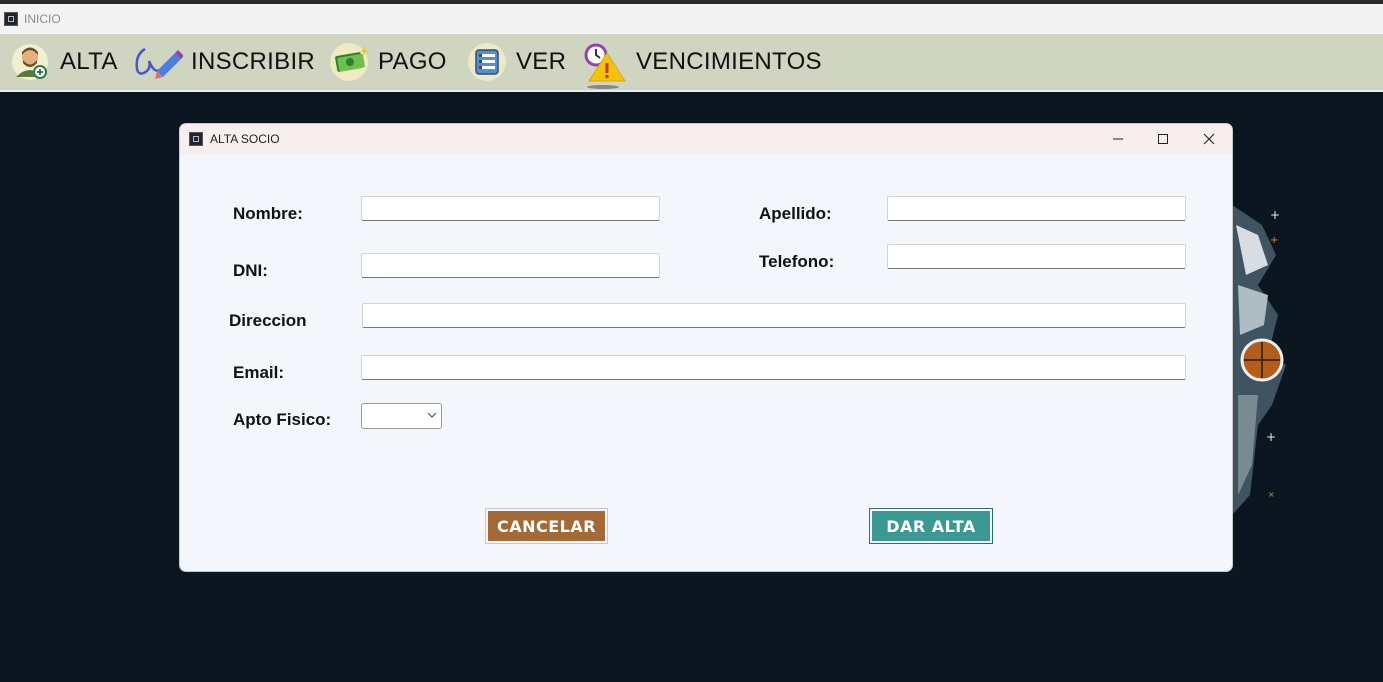  I want to click on menu-item-alta: ALTA, so click(64, 62).